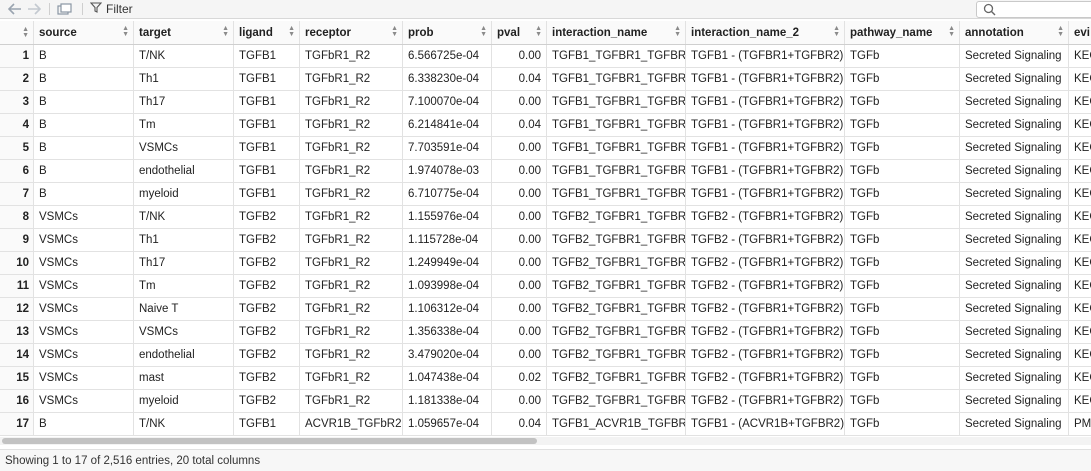  I want to click on column-header-label: interaction_name_2, so click(745, 32).